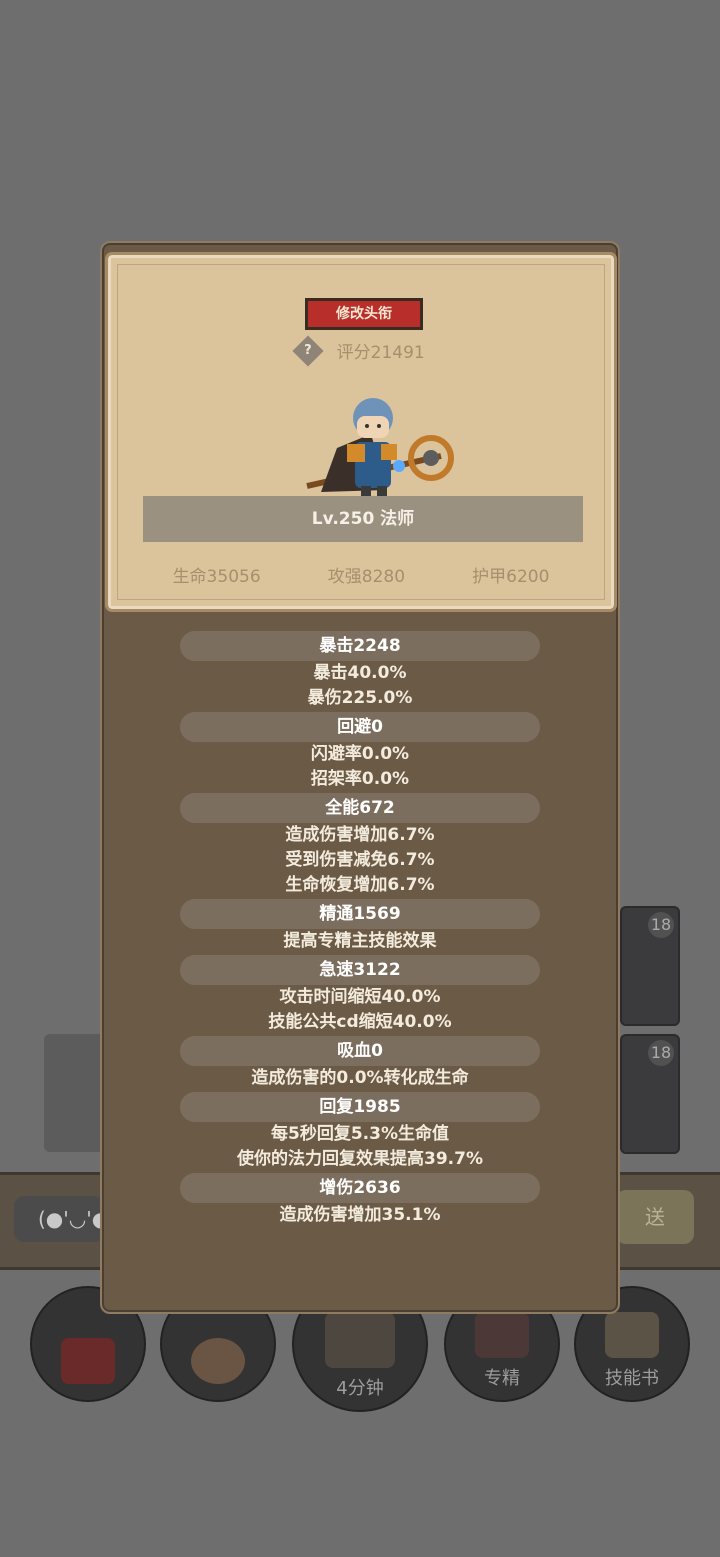 This screenshot has width=720, height=1557. I want to click on stat-line: 造成伤害的0.0%转化成生命, so click(360, 1078).